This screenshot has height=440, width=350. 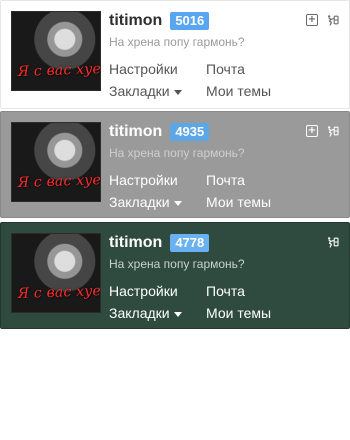 I want to click on user-header: titimon 4778, so click(x=159, y=243).